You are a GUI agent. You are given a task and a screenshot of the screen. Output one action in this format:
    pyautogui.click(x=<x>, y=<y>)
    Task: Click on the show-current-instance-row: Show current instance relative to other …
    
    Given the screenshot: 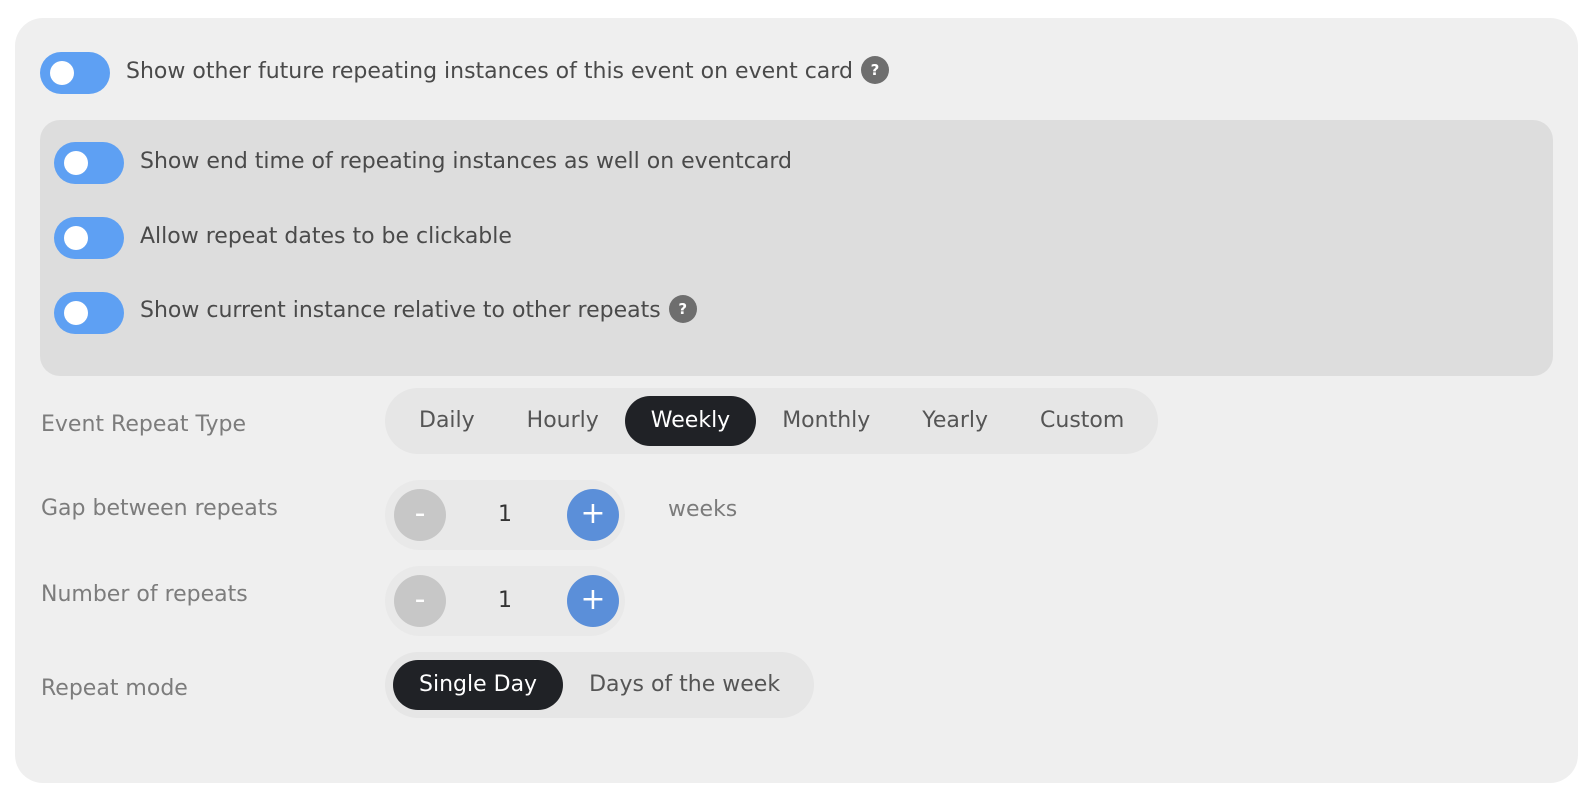 What is the action you would take?
    pyautogui.click(x=418, y=310)
    